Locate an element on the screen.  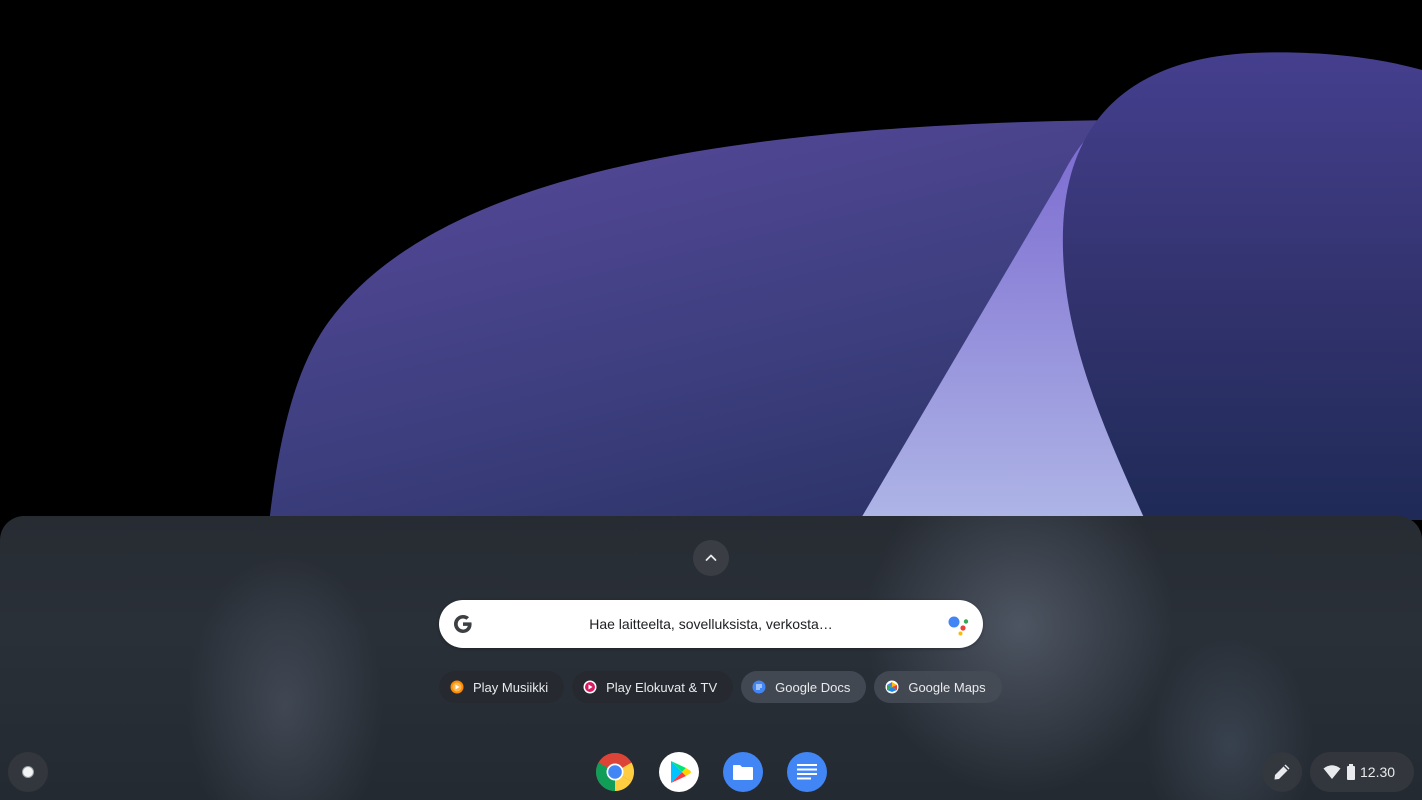
shelf-app-play-store is located at coordinates (679, 772).